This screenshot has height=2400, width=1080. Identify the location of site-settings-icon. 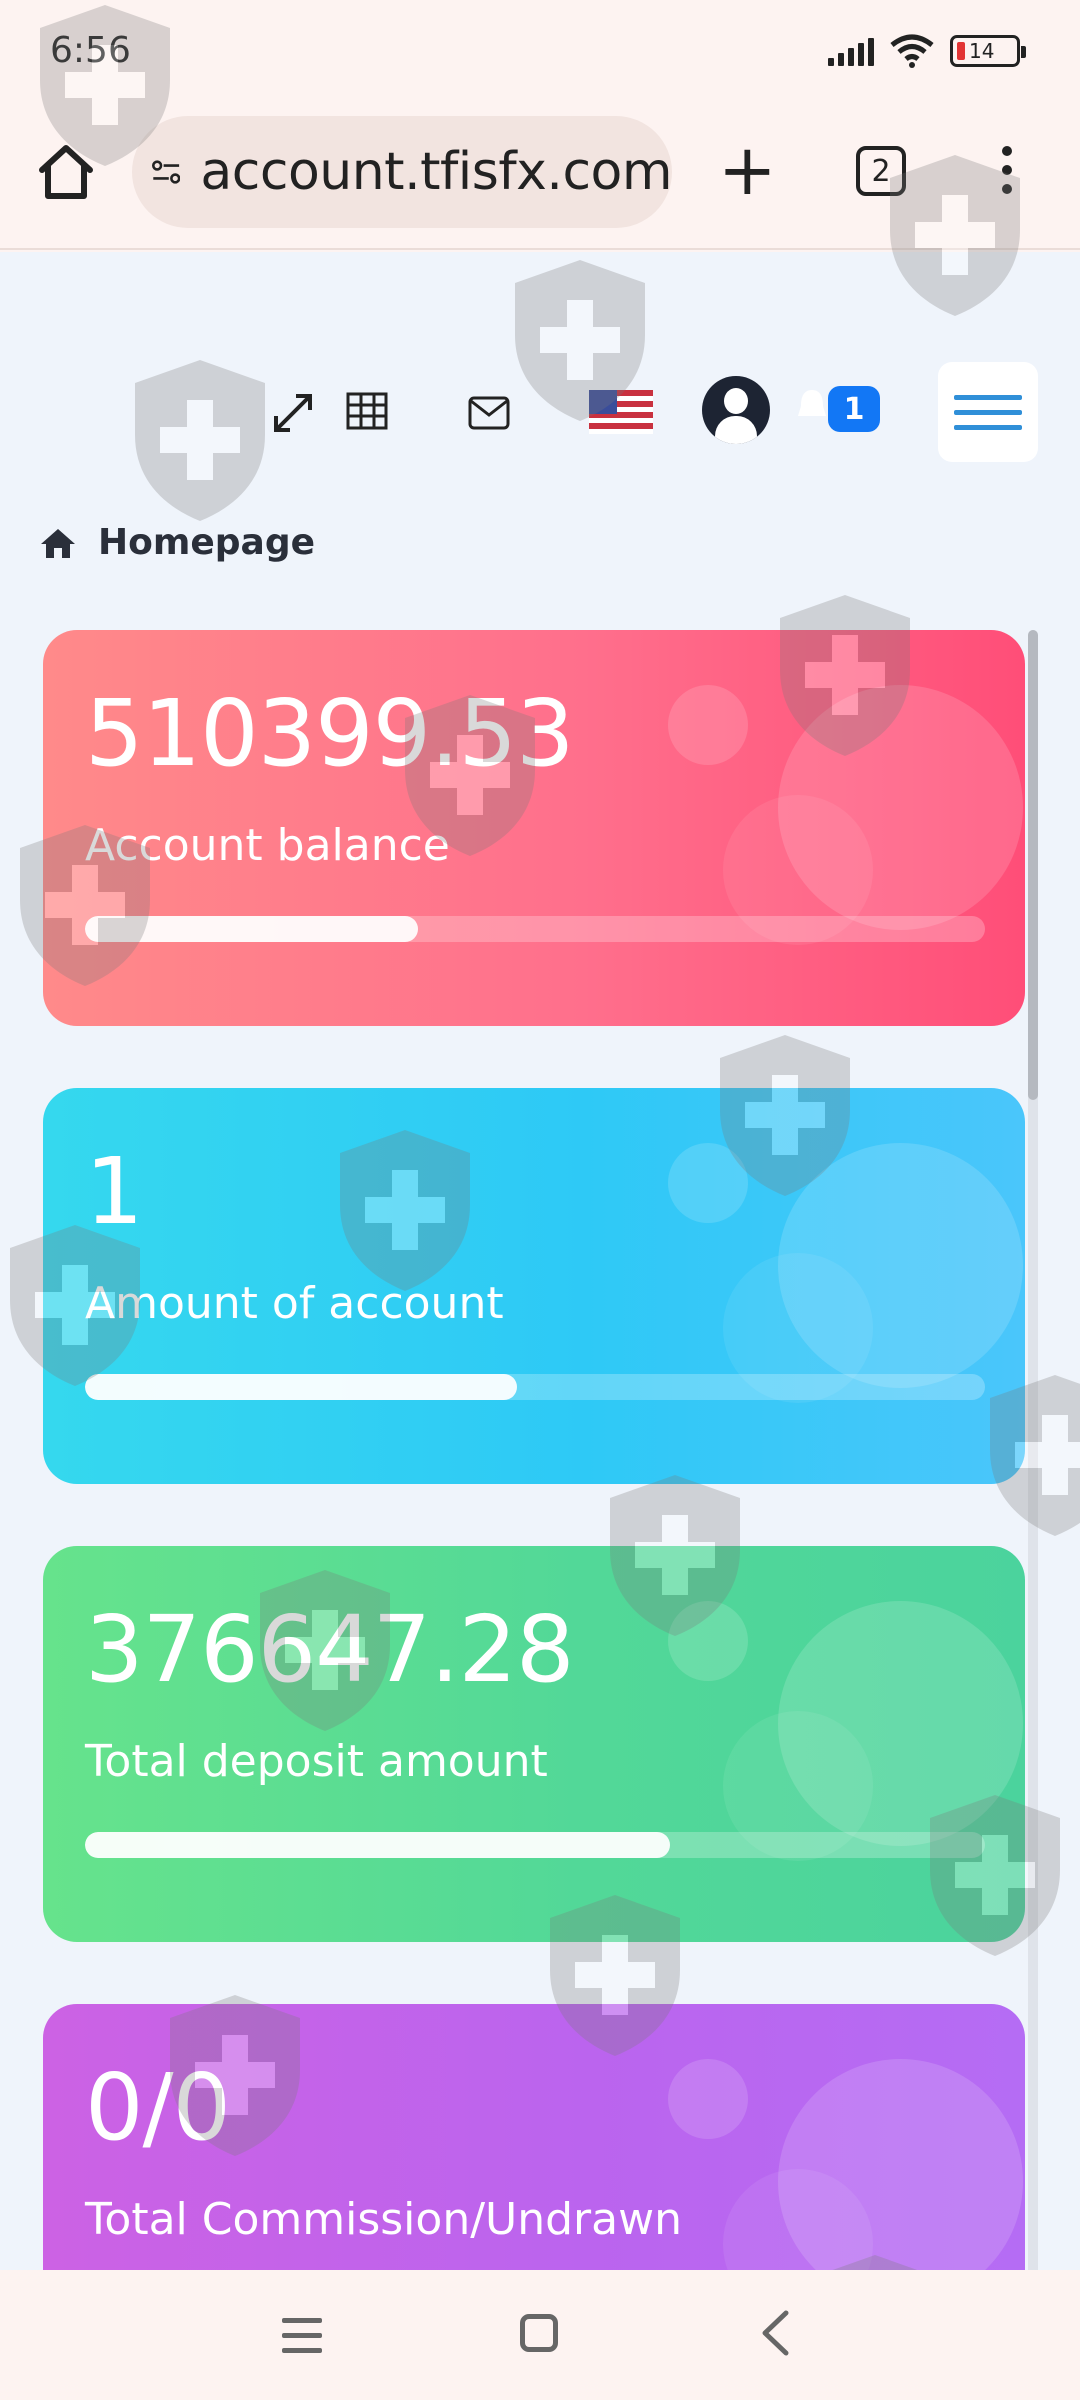
(166, 172).